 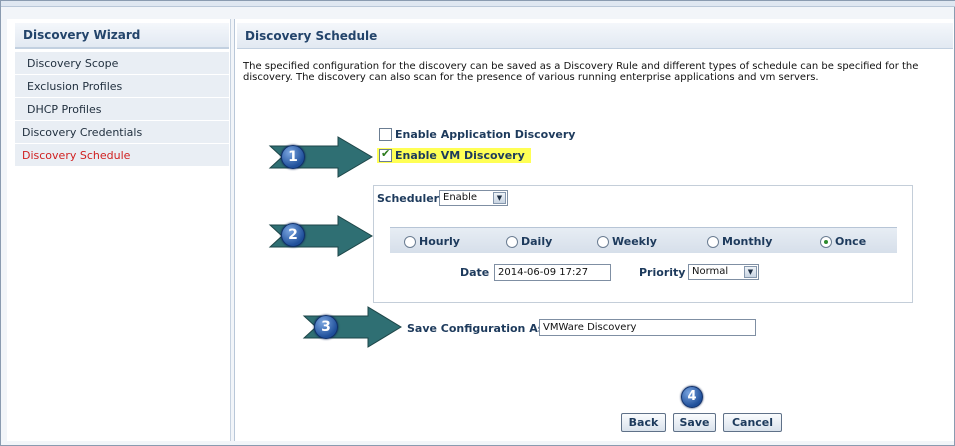 What do you see at coordinates (122, 36) in the screenshot?
I see `sidebar-title: Discovery Wizard` at bounding box center [122, 36].